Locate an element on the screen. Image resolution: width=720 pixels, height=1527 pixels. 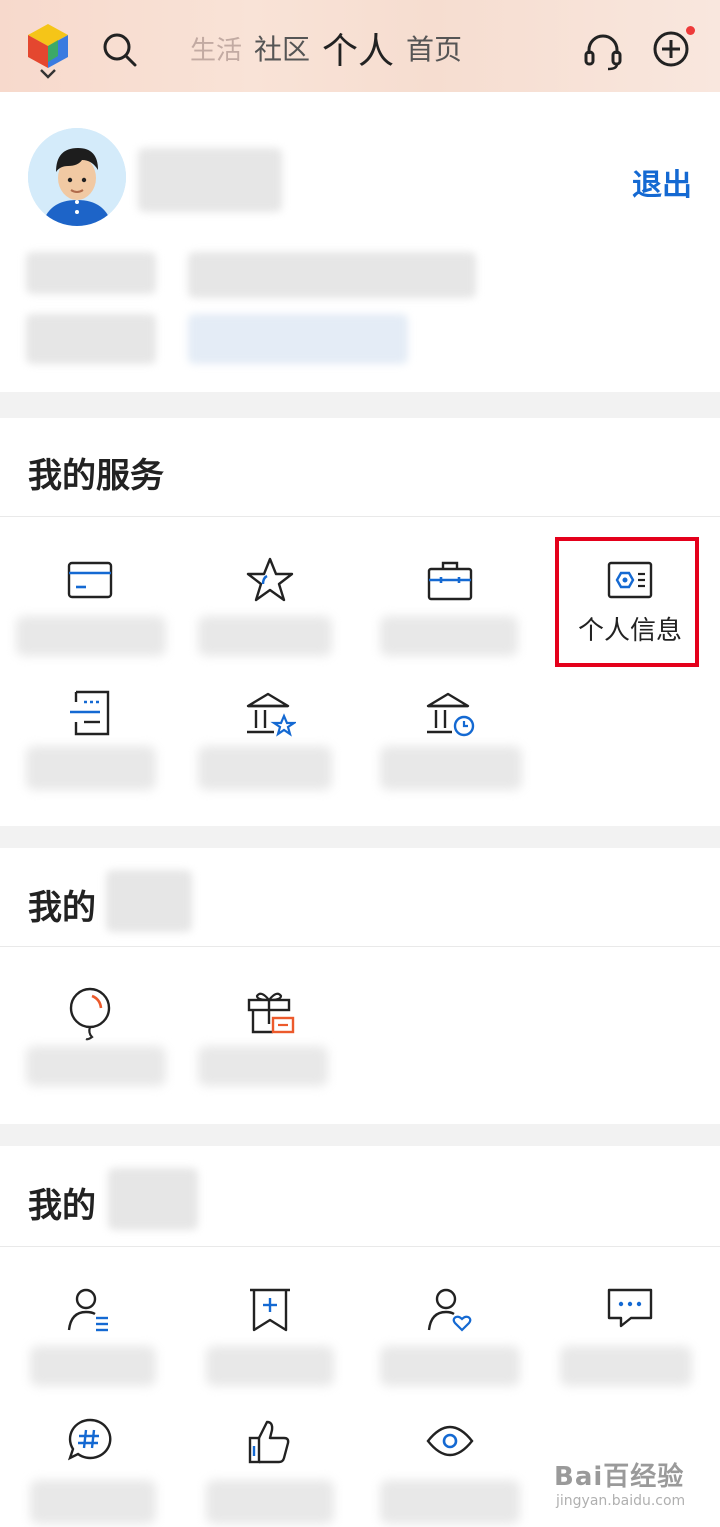
logout-button: 退出 is located at coordinates (662, 182).